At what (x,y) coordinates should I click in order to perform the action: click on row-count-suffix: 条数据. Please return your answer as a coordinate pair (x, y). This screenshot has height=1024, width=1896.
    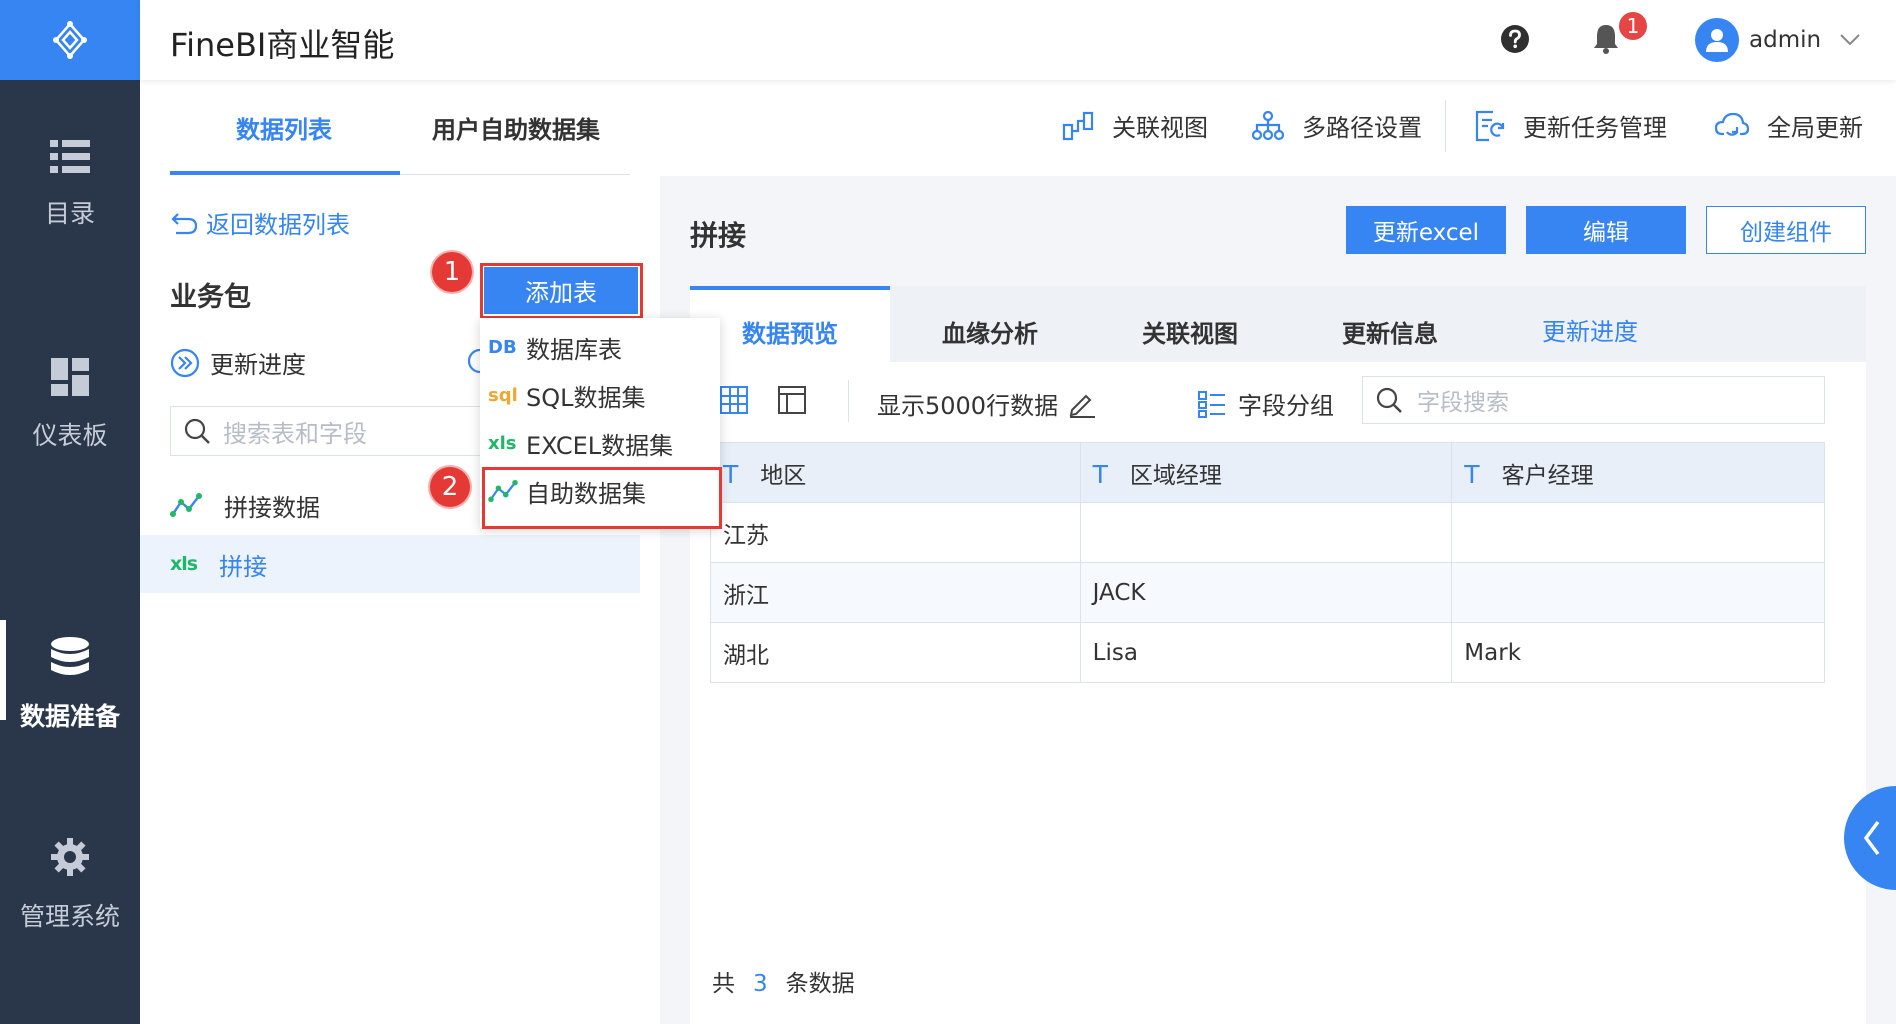
    Looking at the image, I should click on (820, 984).